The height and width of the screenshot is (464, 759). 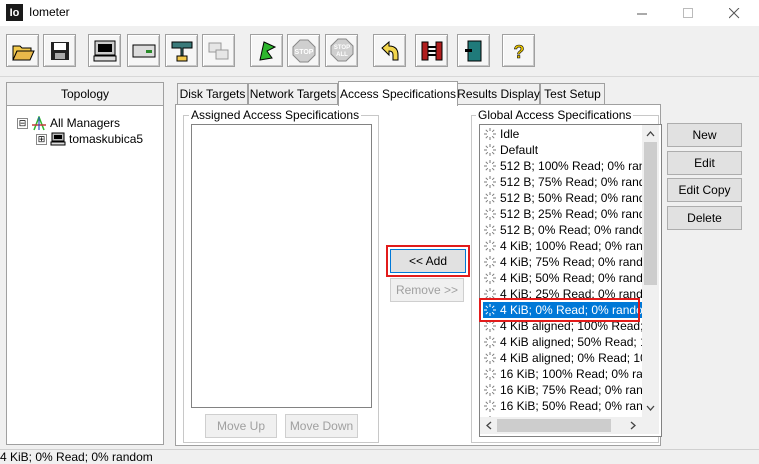 I want to click on global-spec-item: Default, so click(x=564, y=150).